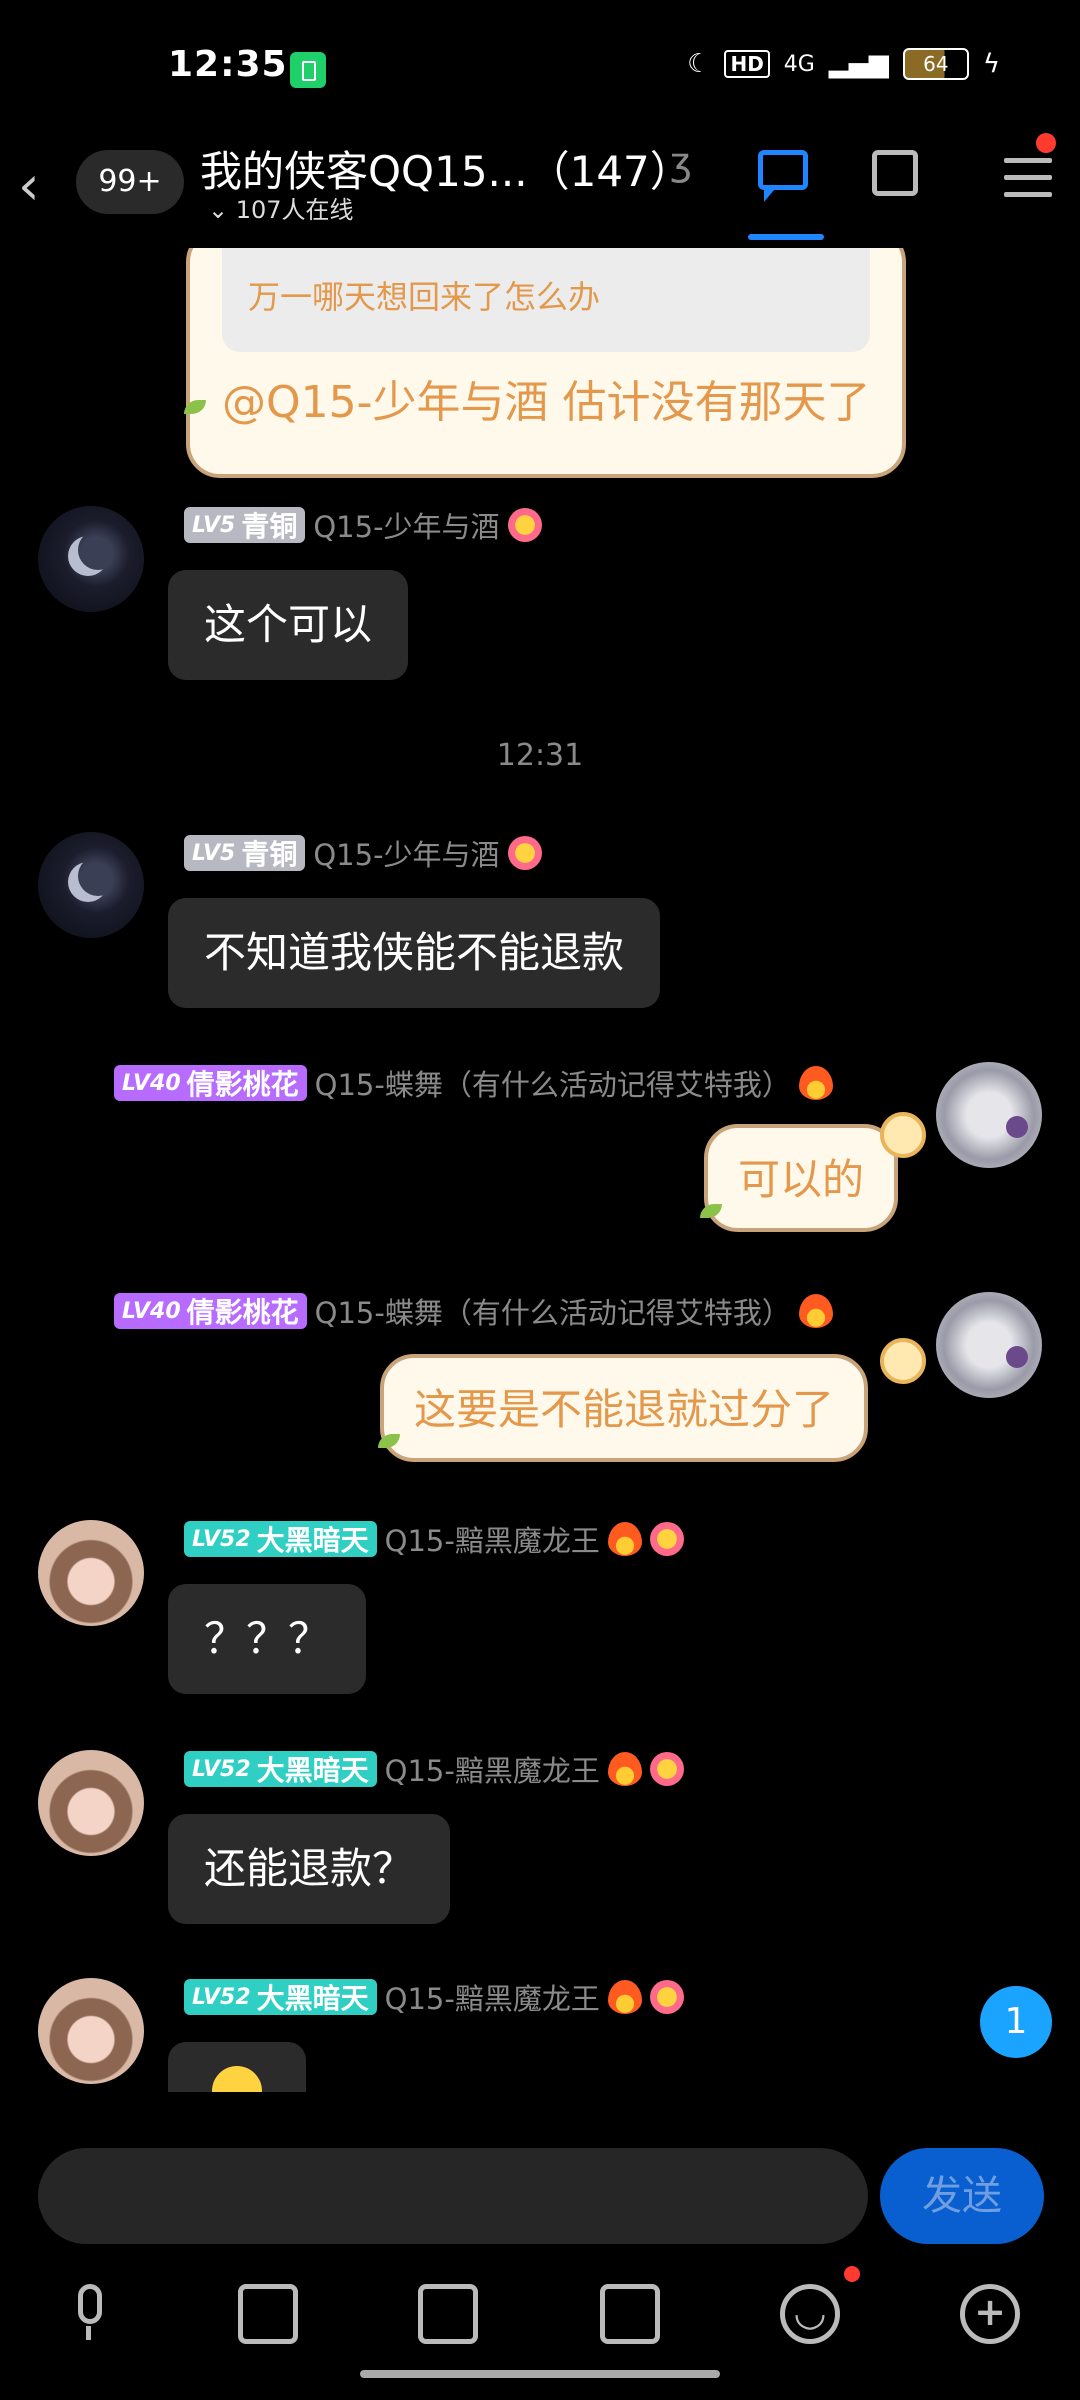 The height and width of the screenshot is (2400, 1080). Describe the element at coordinates (414, 953) in the screenshot. I see `message-bubble: 不知道我侠能不能退款` at that location.